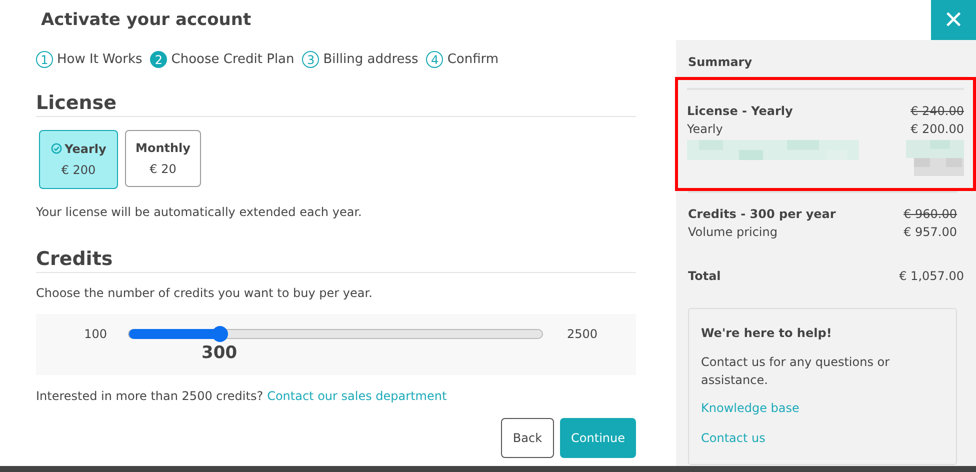  Describe the element at coordinates (937, 111) in the screenshot. I see `original-price: € 240.00` at that location.